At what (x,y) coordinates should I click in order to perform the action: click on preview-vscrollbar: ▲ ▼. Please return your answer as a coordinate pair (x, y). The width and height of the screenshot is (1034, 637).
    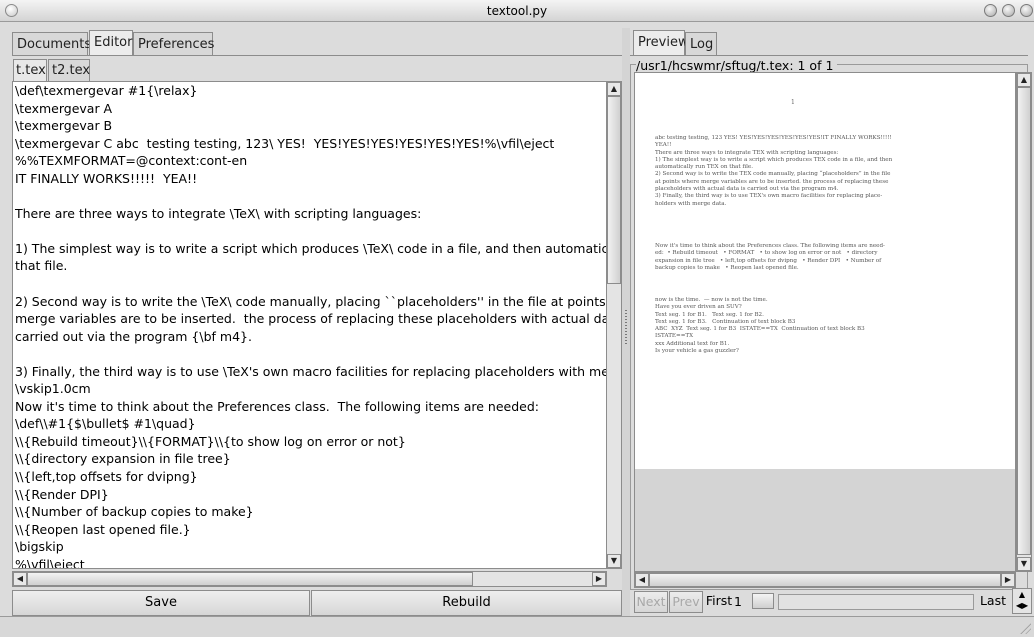
    Looking at the image, I should click on (1024, 322).